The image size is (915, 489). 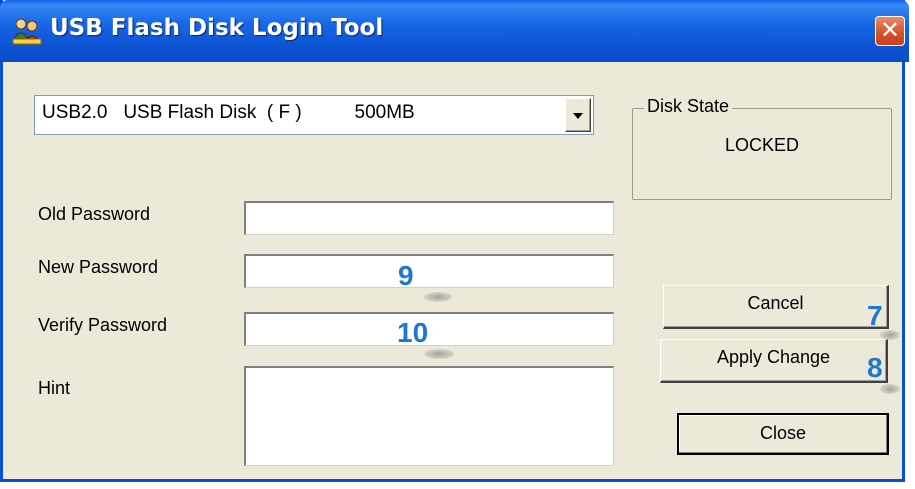 I want to click on cancel-button: Cancel, so click(x=776, y=307).